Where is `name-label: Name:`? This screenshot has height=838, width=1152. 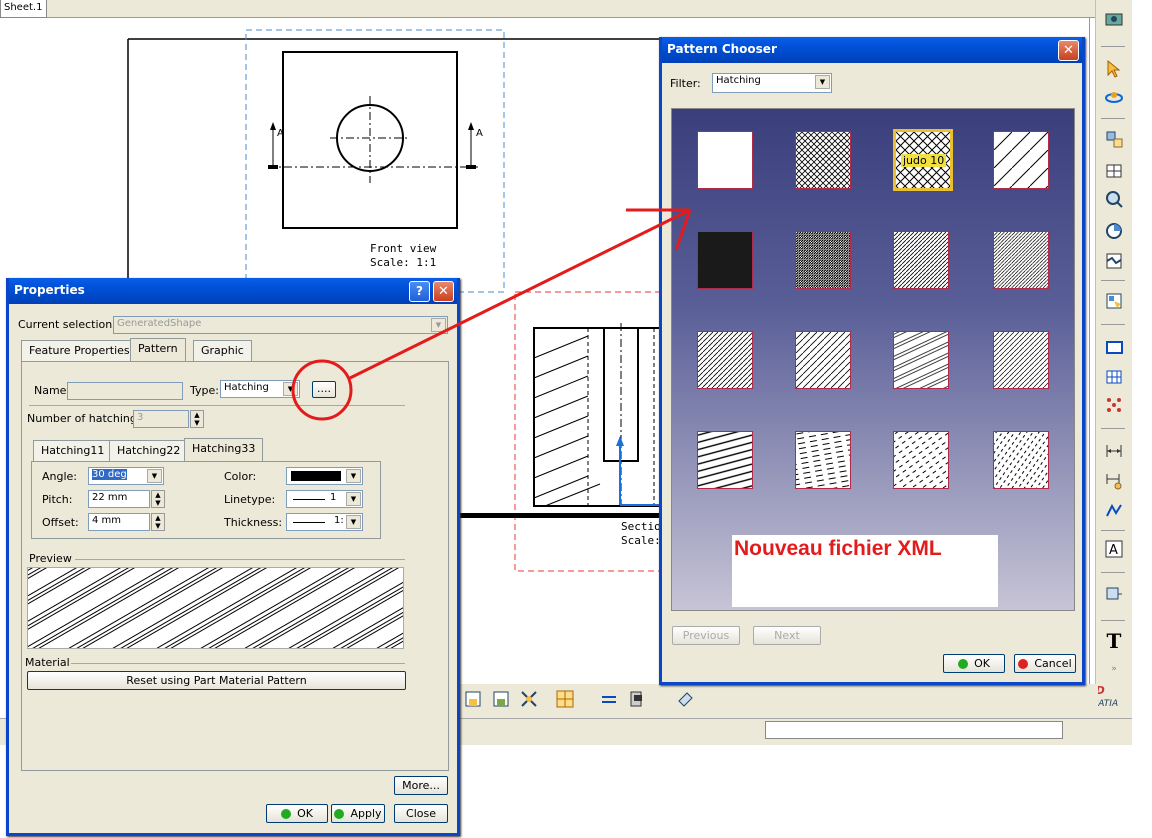
name-label: Name: is located at coordinates (52, 390).